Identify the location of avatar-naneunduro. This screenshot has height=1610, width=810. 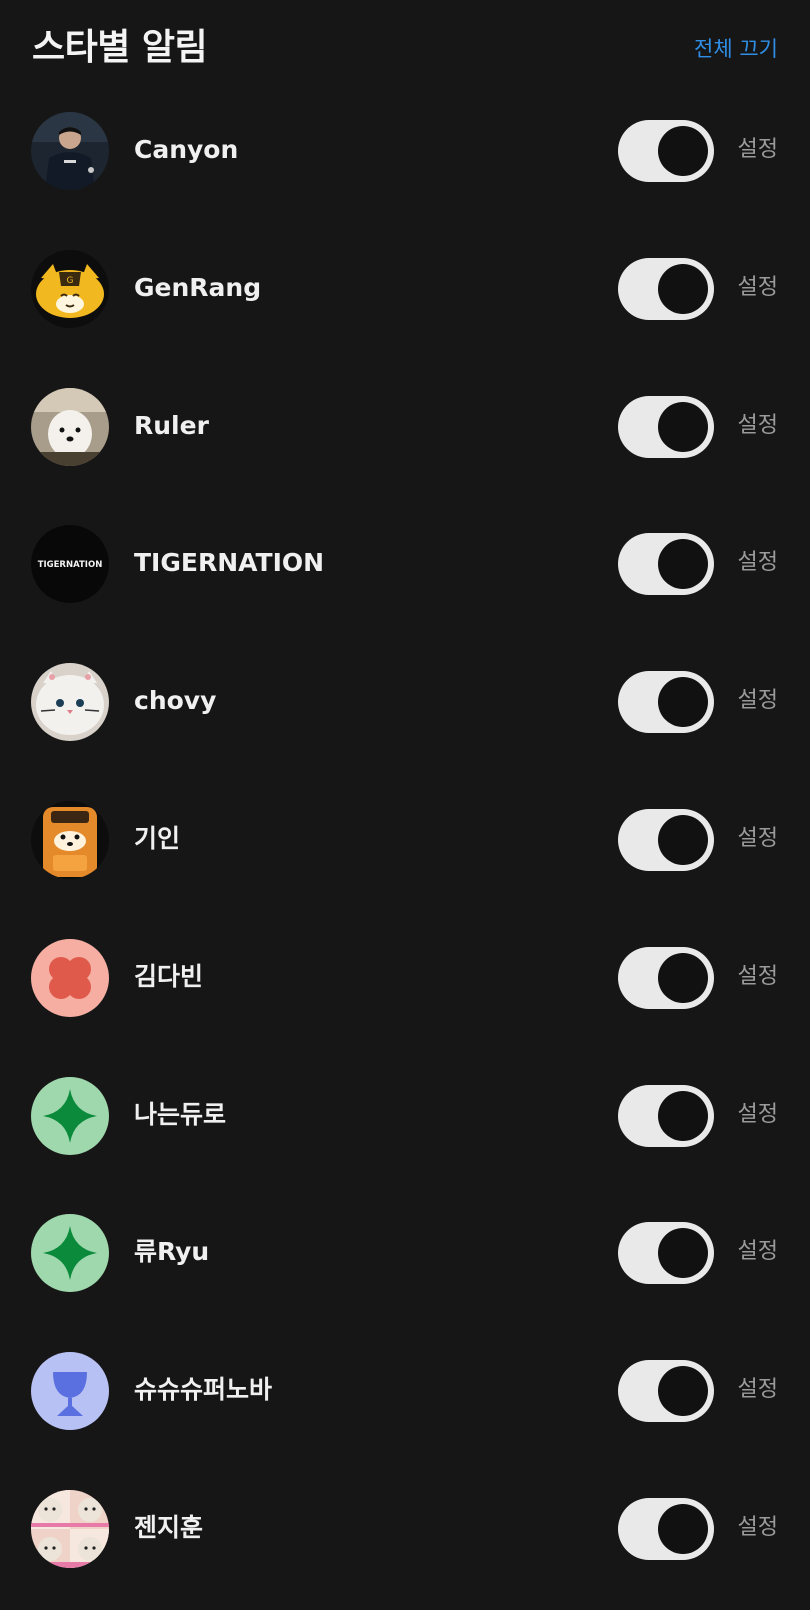
(70, 1115).